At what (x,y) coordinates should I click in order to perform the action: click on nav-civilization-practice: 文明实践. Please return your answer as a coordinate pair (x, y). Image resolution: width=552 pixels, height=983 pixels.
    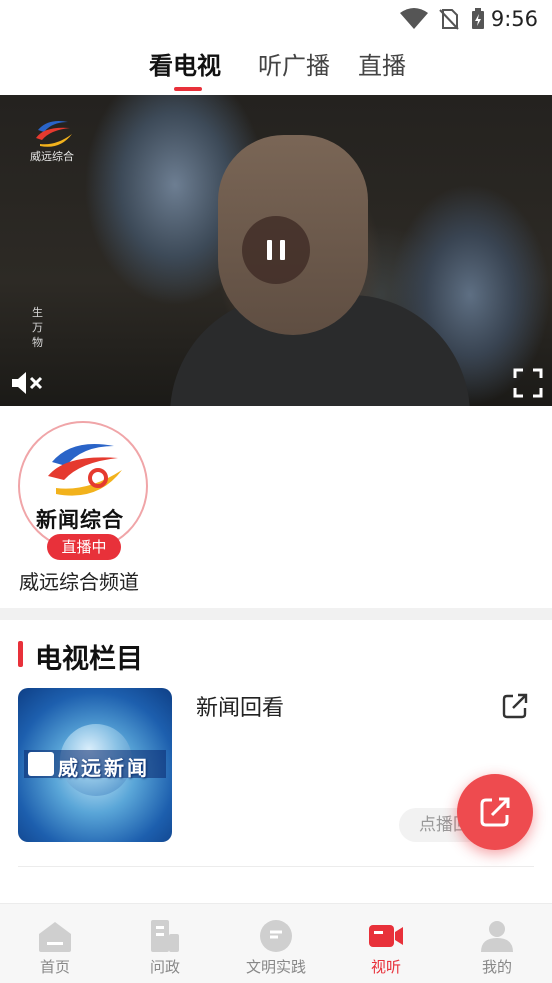
    Looking at the image, I should click on (276, 943).